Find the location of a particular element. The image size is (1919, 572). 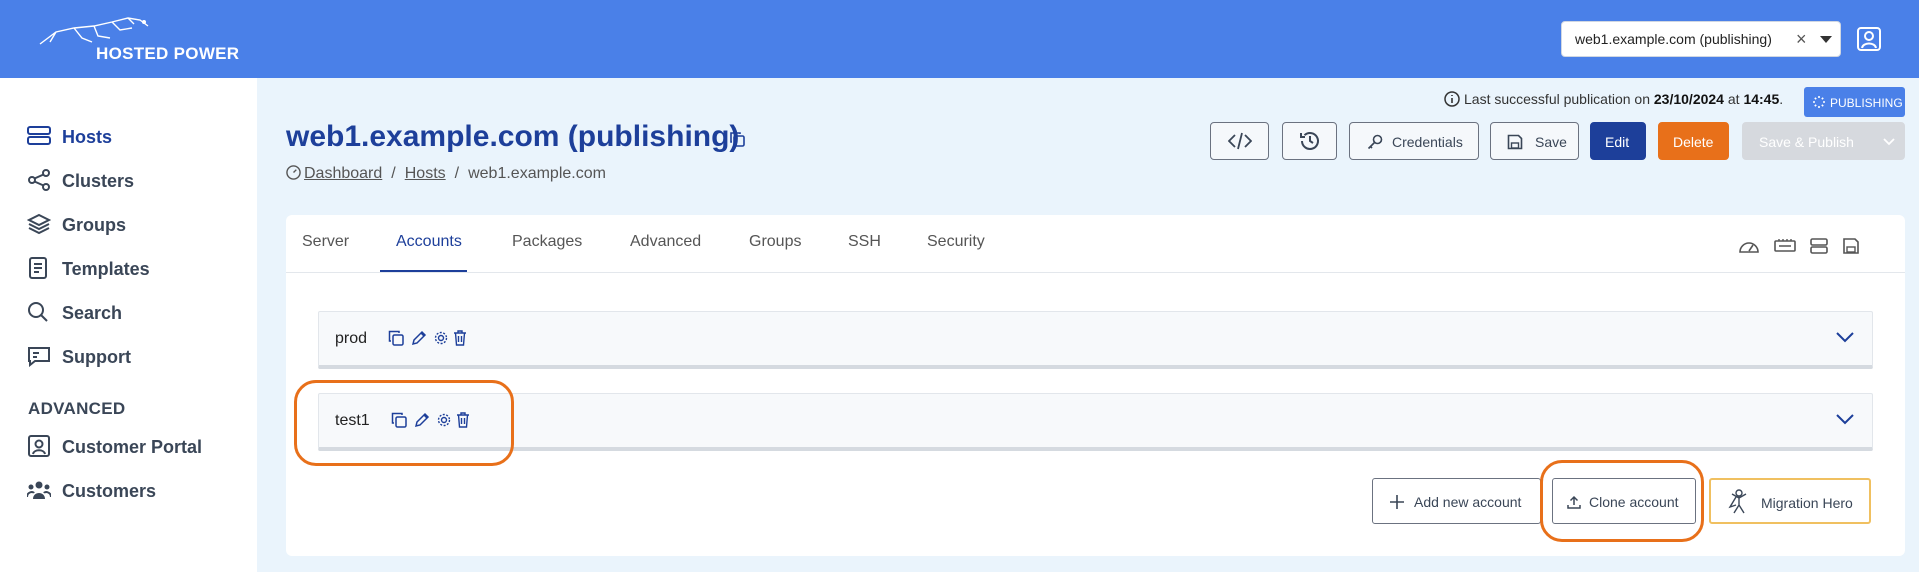

history-icon is located at coordinates (1309, 141).